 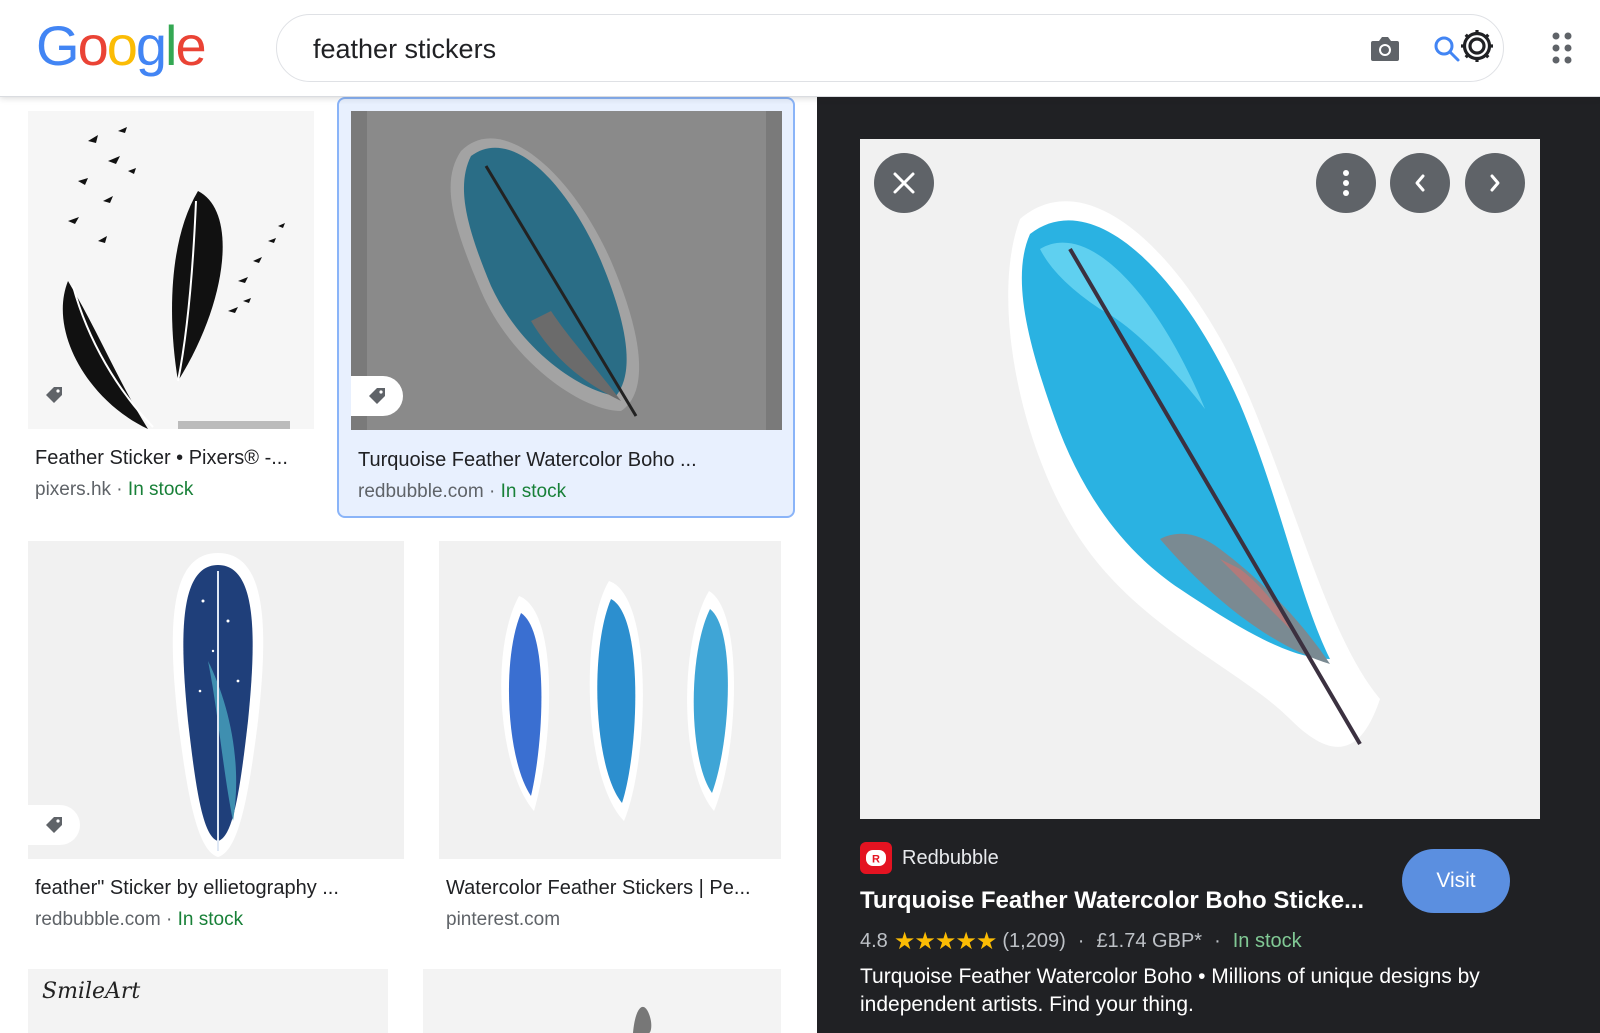 I want to click on result-thumbnail-partial: SmileArt, so click(x=208, y=1001).